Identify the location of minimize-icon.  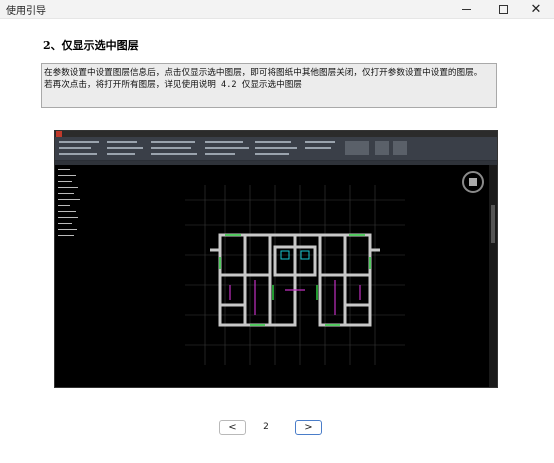
(466, 9).